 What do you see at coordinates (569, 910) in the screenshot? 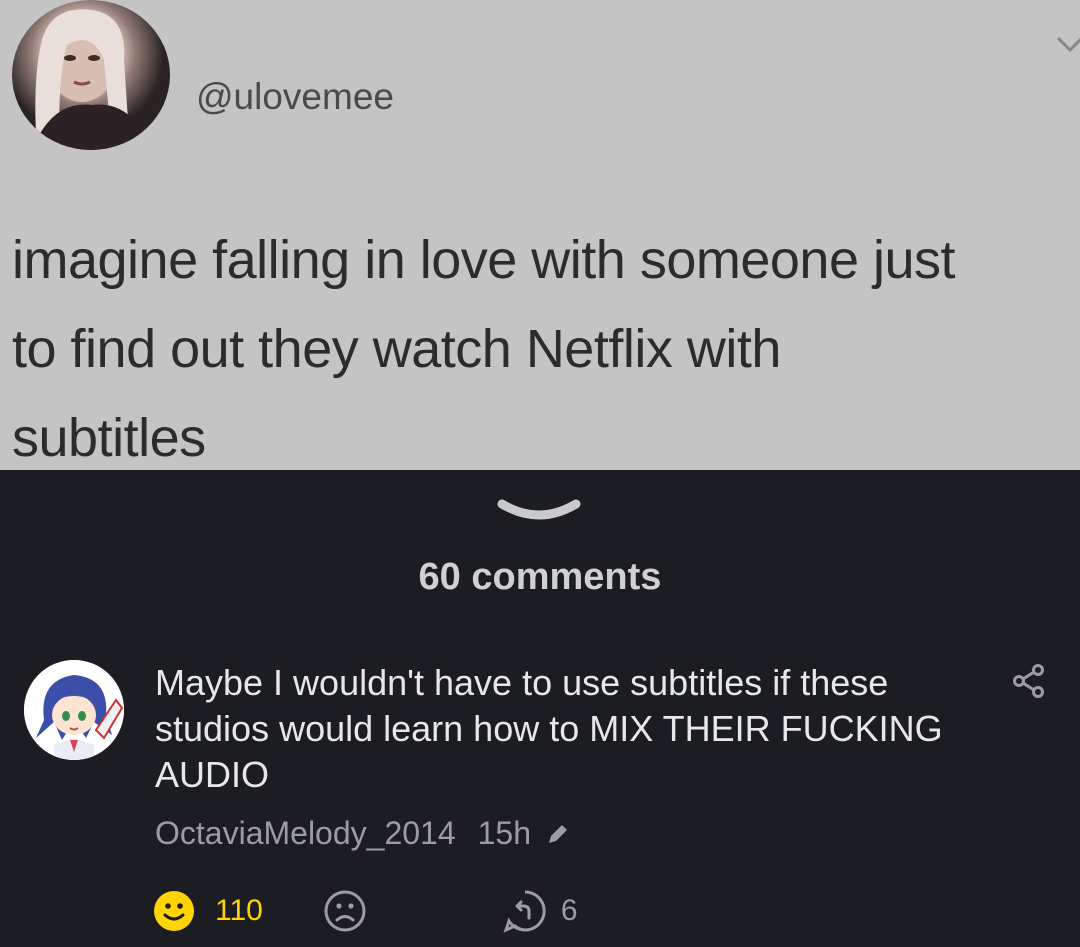
I see `reply-count: 6` at bounding box center [569, 910].